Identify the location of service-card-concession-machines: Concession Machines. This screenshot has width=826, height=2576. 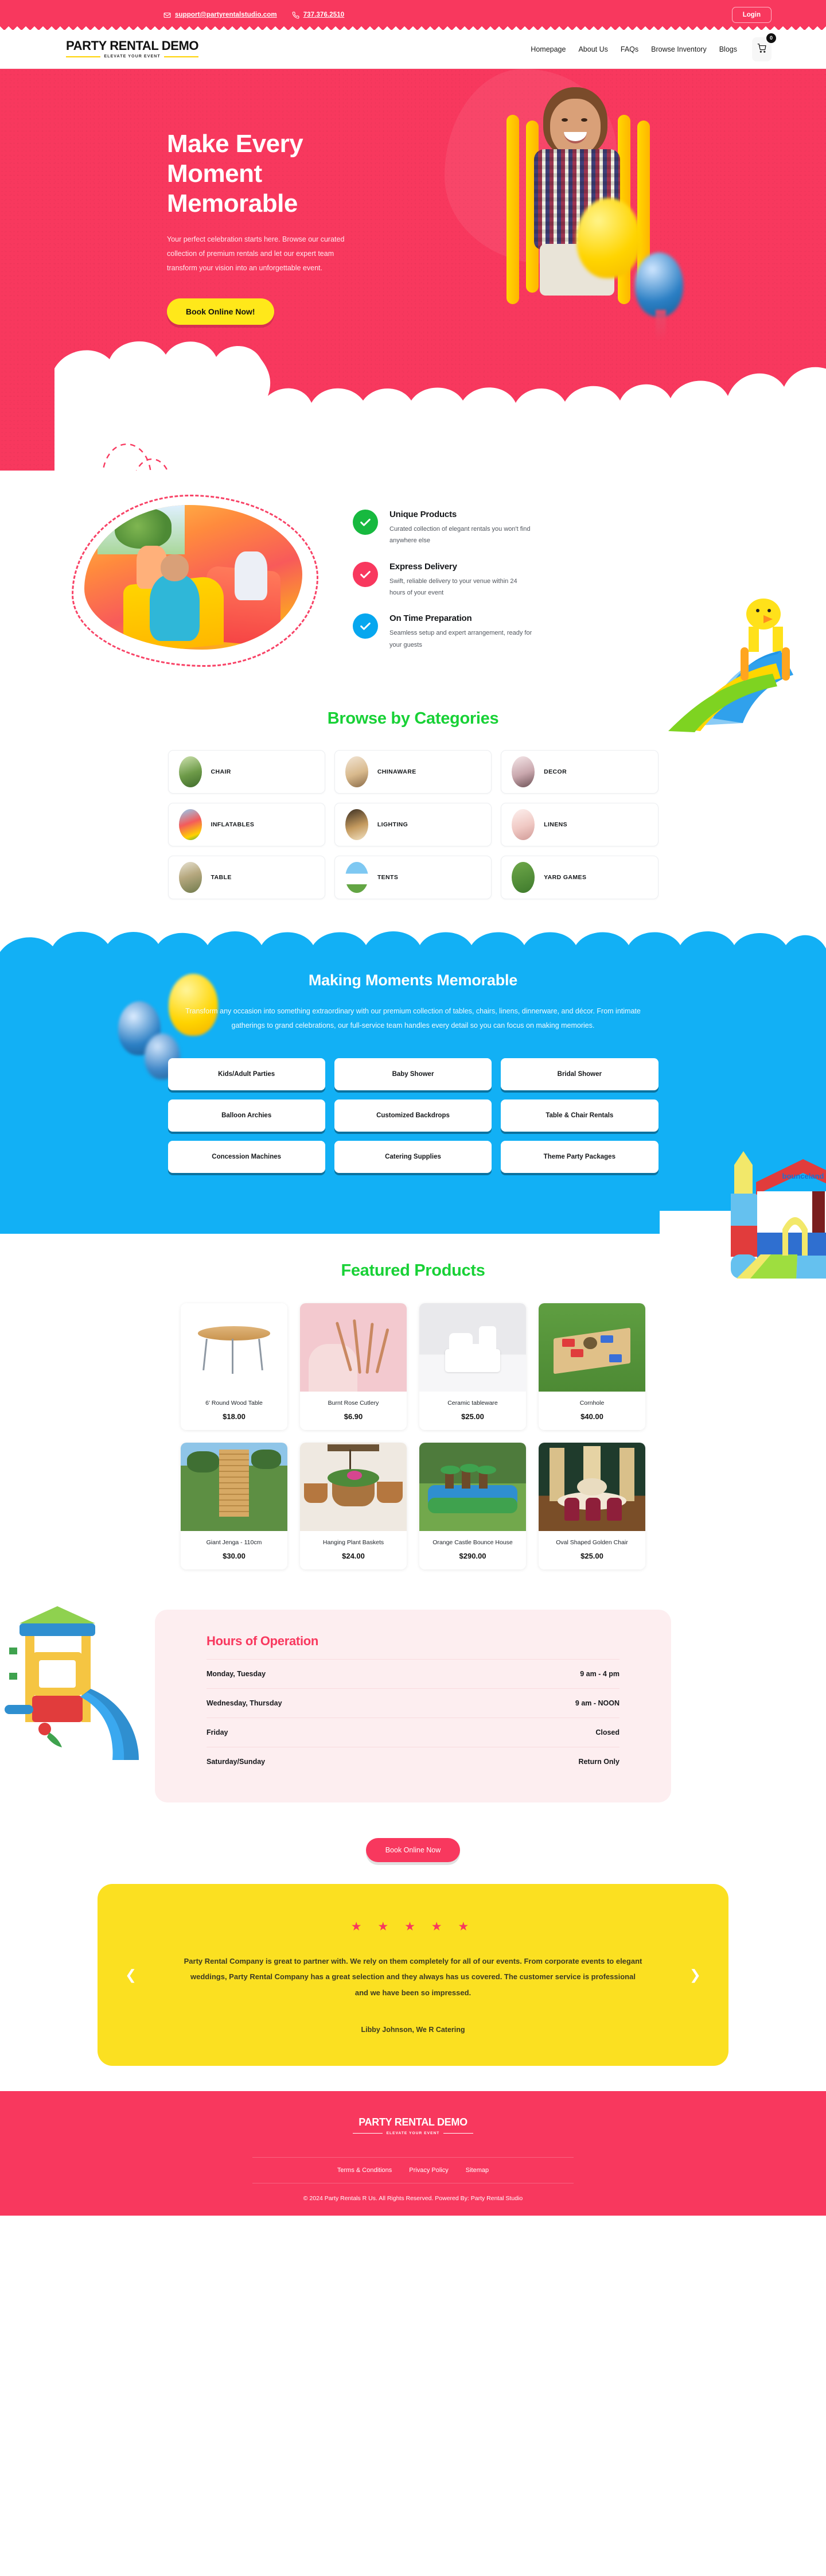
(246, 1157).